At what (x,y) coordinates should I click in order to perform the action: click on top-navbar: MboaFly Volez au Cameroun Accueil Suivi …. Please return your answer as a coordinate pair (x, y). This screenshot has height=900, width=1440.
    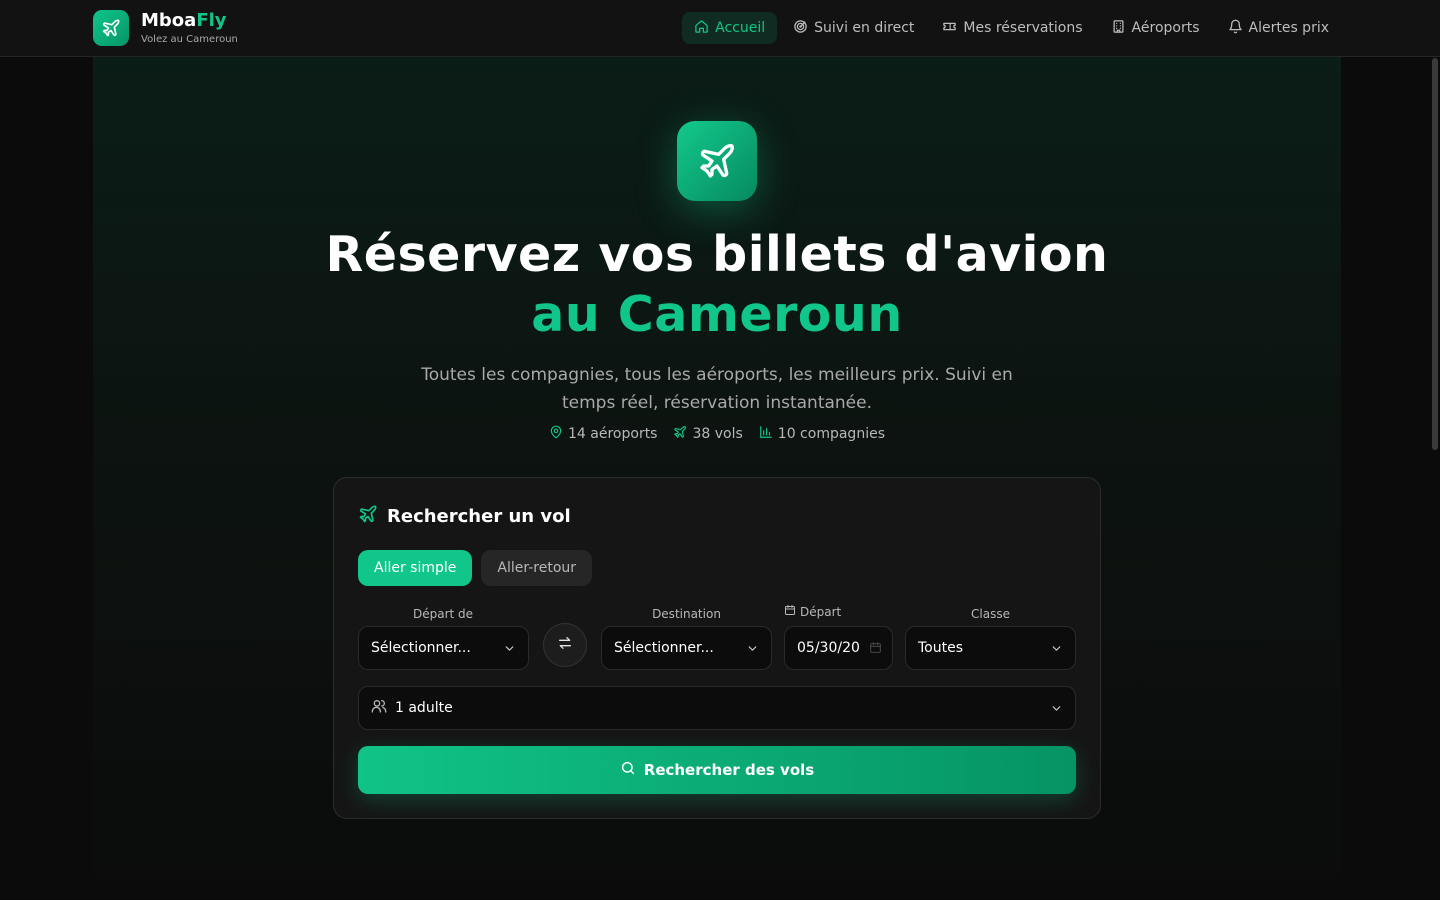
    Looking at the image, I should click on (720, 28).